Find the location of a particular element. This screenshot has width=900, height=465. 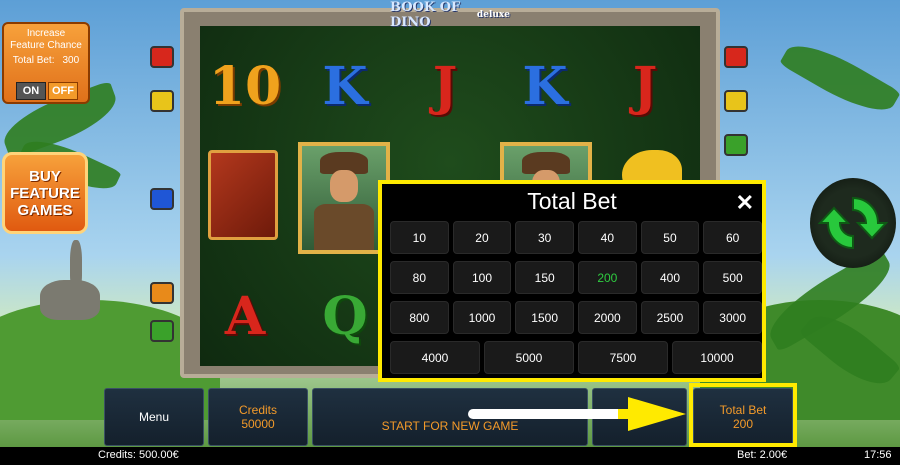

book-symbol is located at coordinates (243, 195).